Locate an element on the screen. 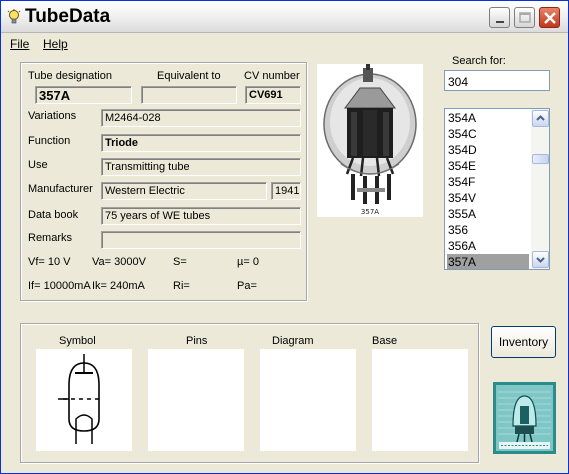 The width and height of the screenshot is (569, 474). databook-label: Data book is located at coordinates (53, 215).